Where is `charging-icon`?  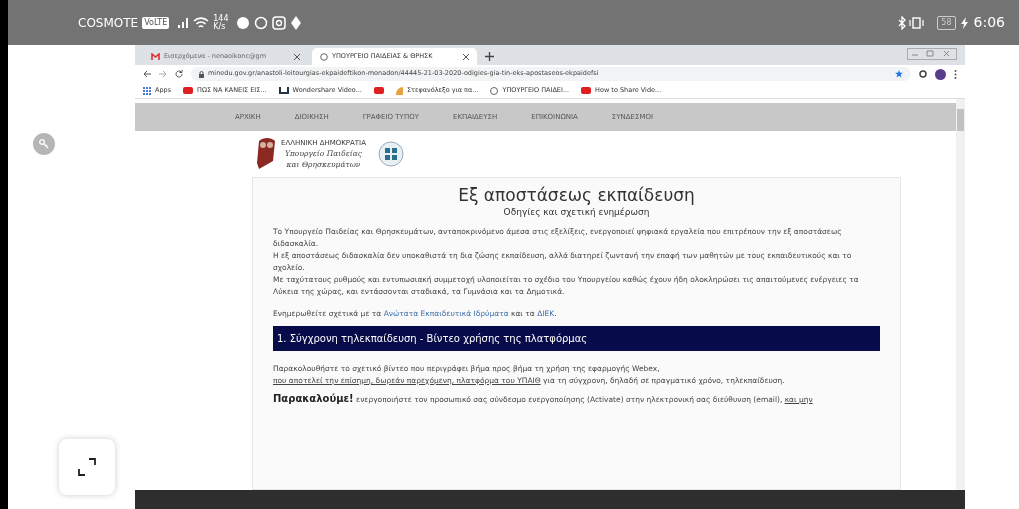 charging-icon is located at coordinates (964, 22).